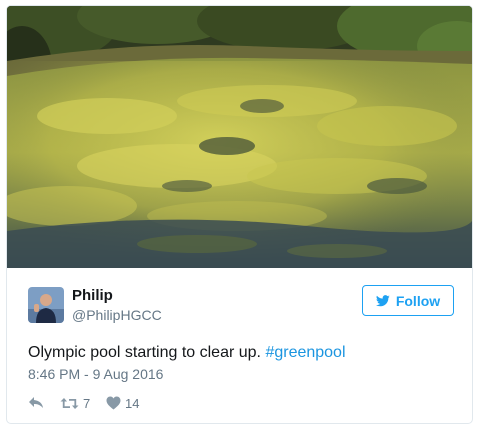 The width and height of the screenshot is (481, 431). Describe the element at coordinates (69, 403) in the screenshot. I see `retweet-icon` at that location.